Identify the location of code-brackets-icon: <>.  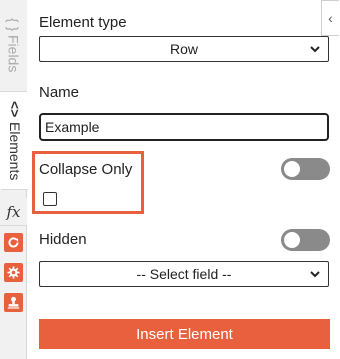
(15, 109).